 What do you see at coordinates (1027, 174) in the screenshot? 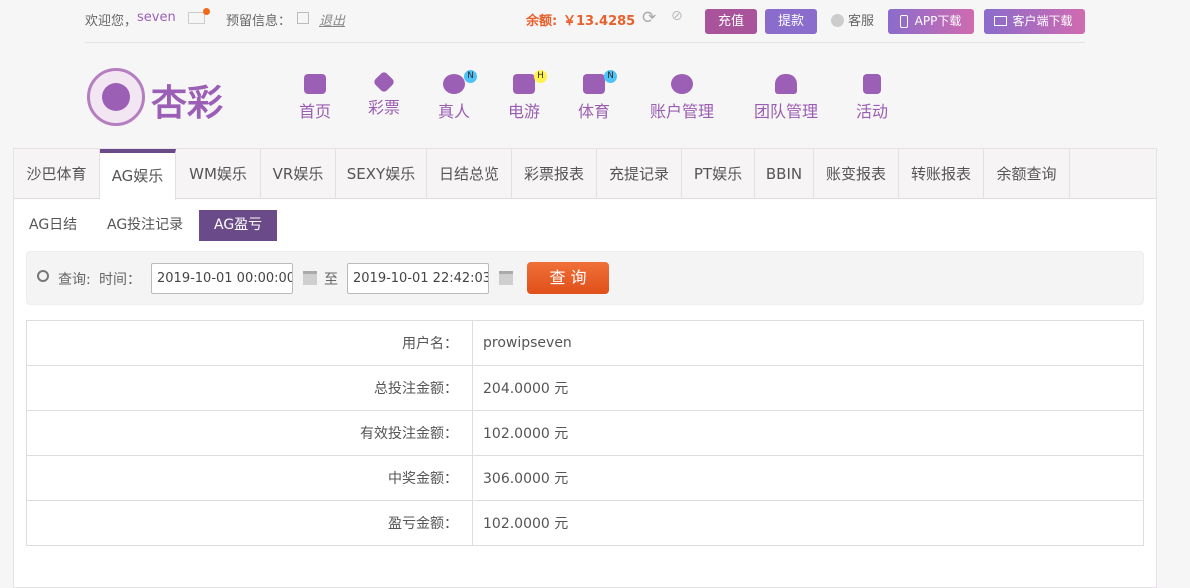
I see `tab-balance-query: 余额查询` at bounding box center [1027, 174].